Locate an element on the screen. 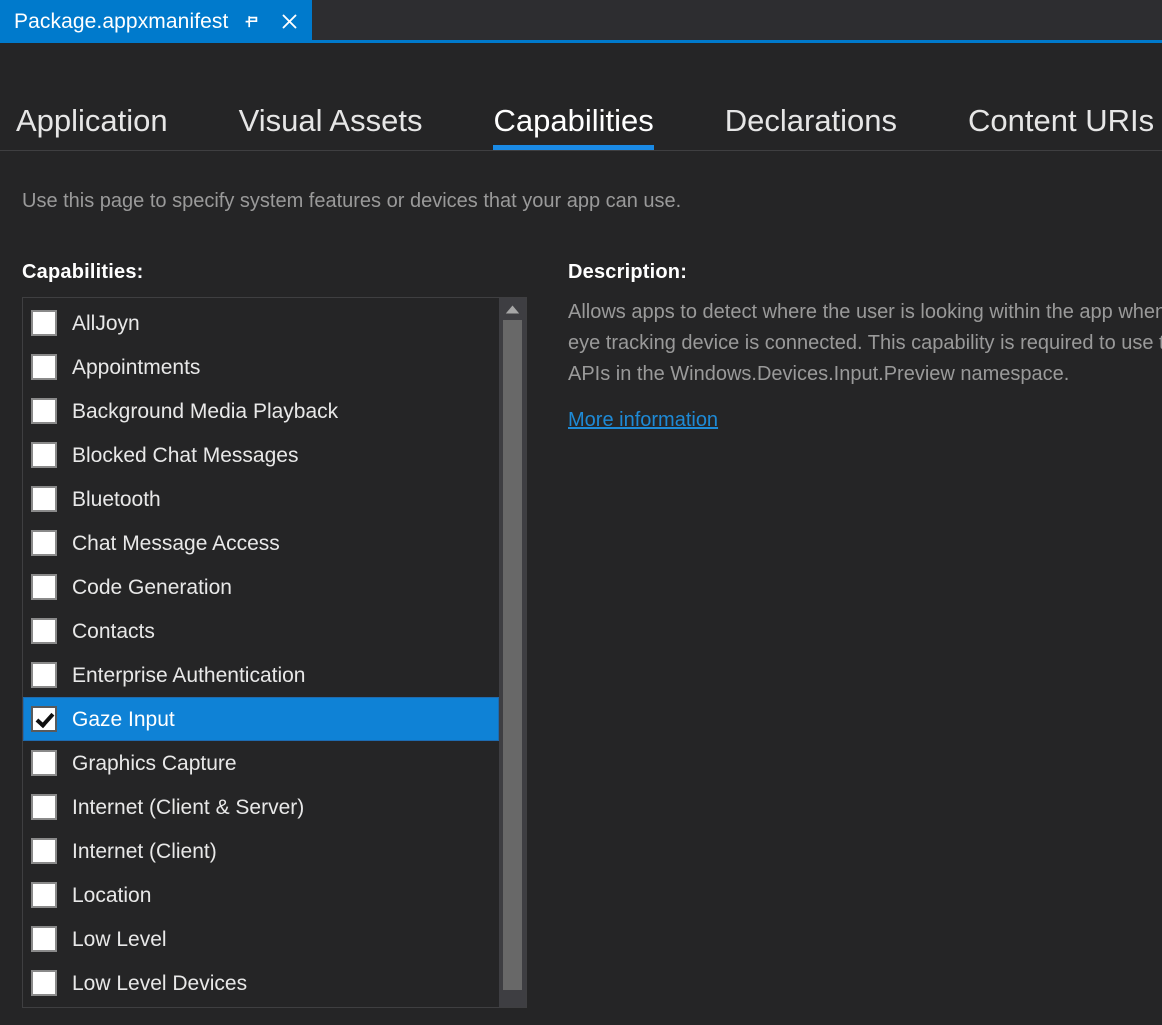 The image size is (1162, 1025). capability-label: Chat Message Access is located at coordinates (176, 543).